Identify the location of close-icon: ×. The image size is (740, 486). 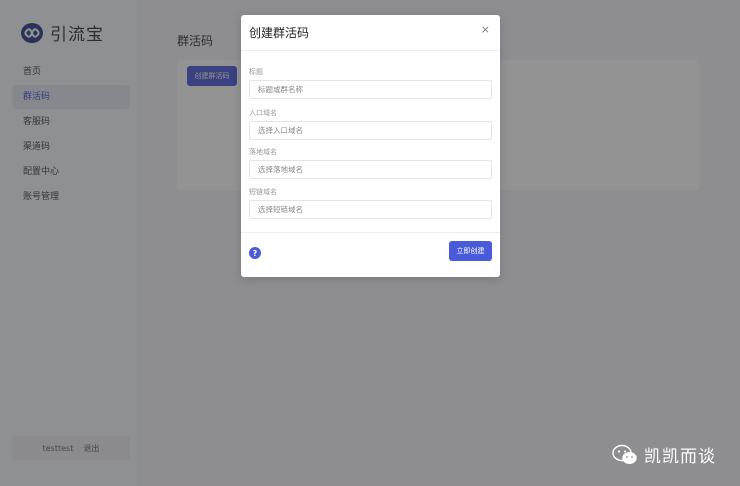
(485, 29).